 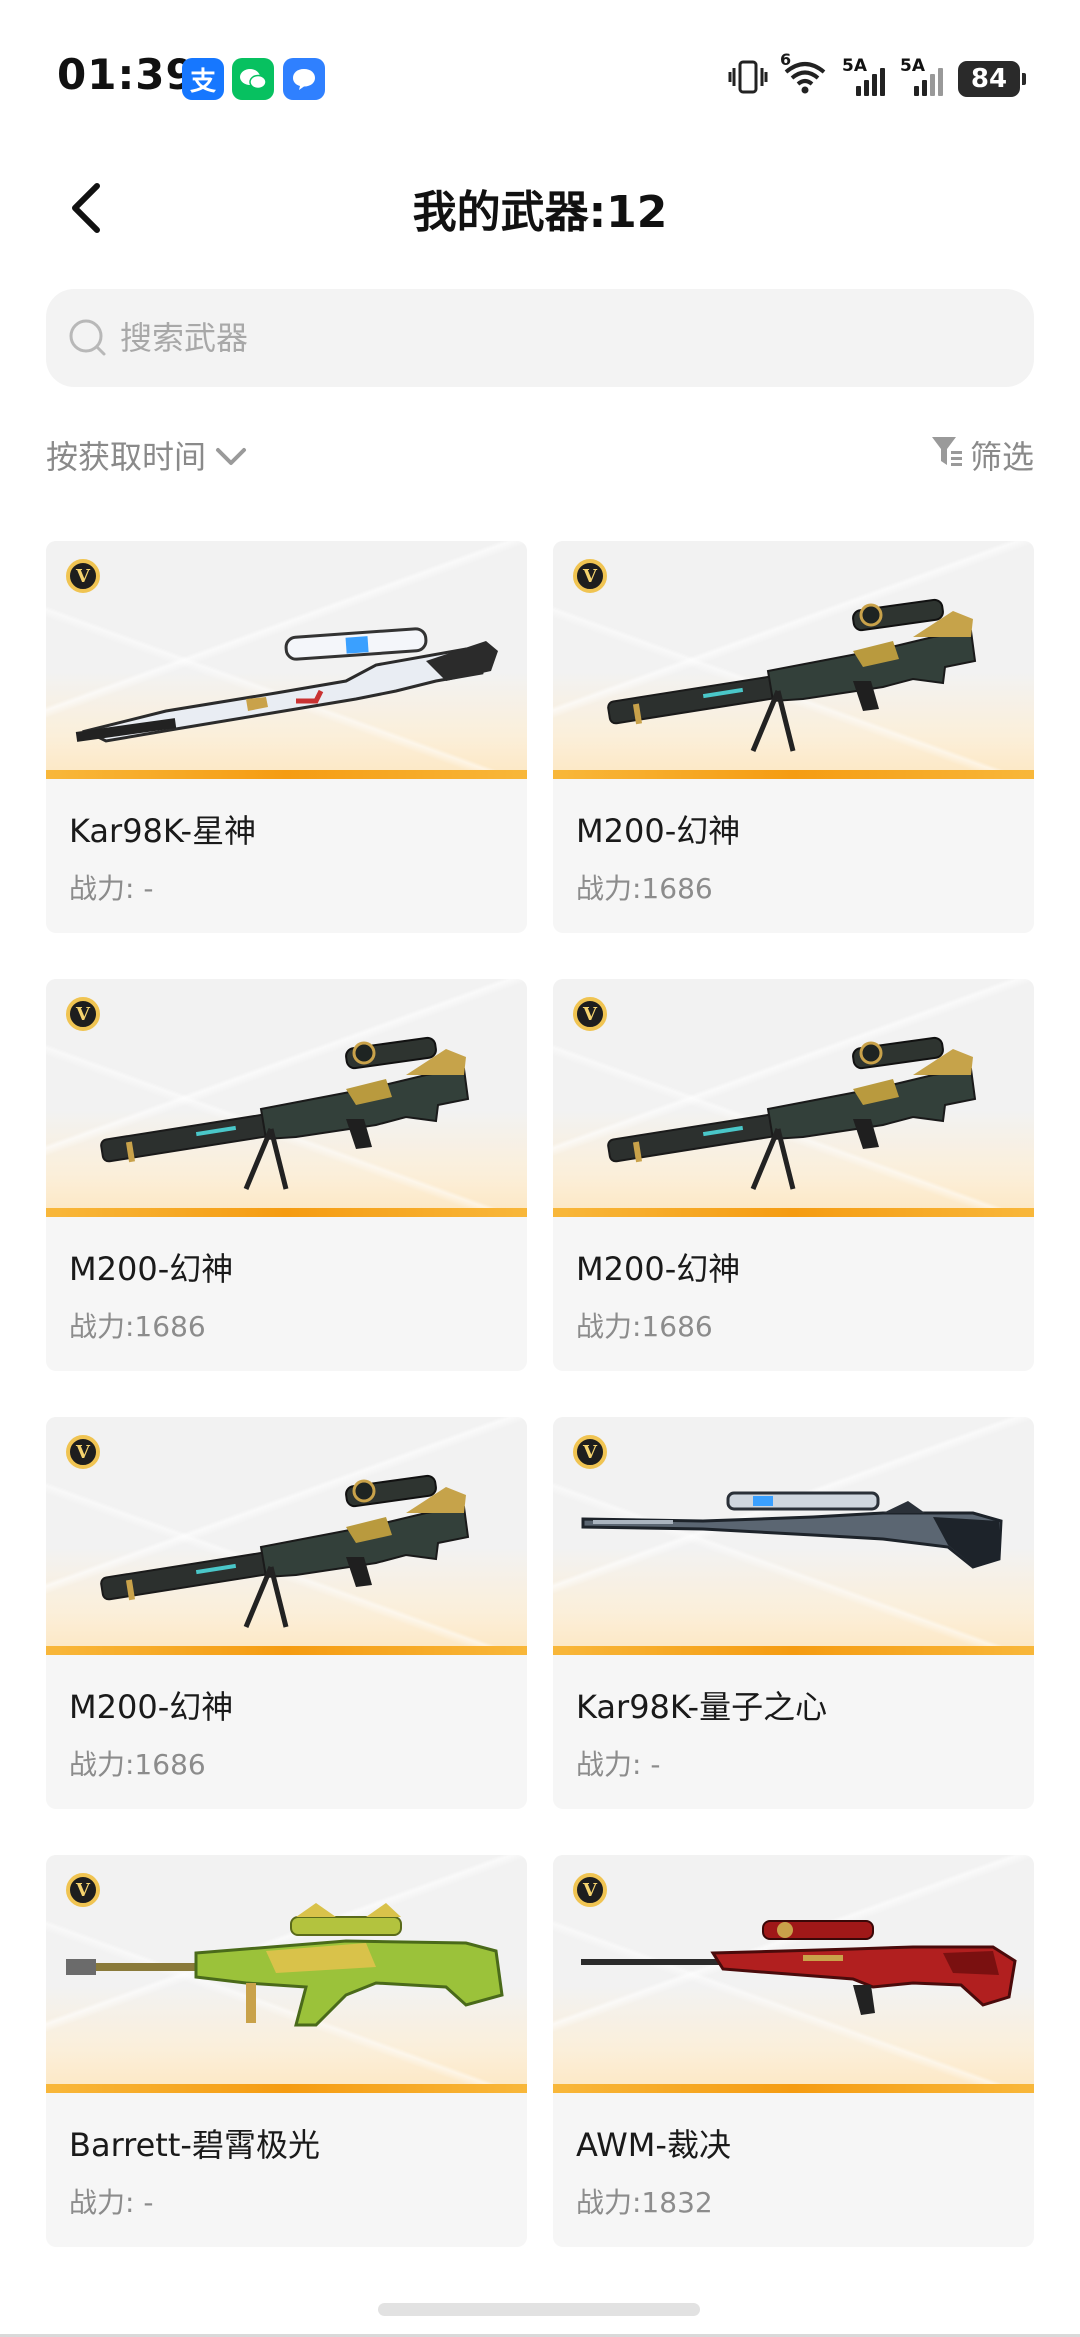 I want to click on sort-label: 按获取时间, so click(x=126, y=457).